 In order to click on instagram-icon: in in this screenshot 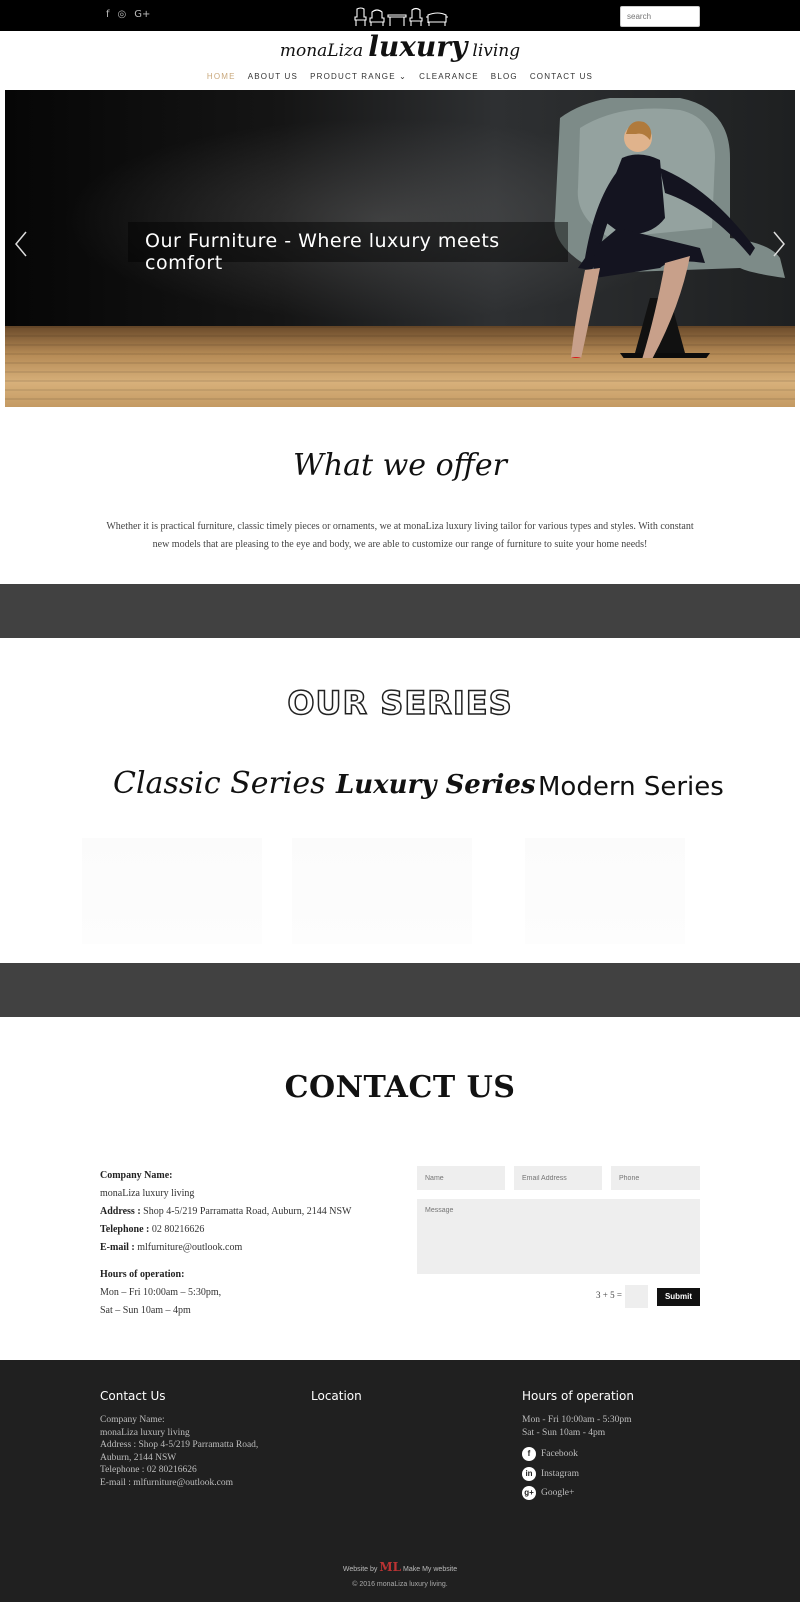, I will do `click(529, 1474)`.